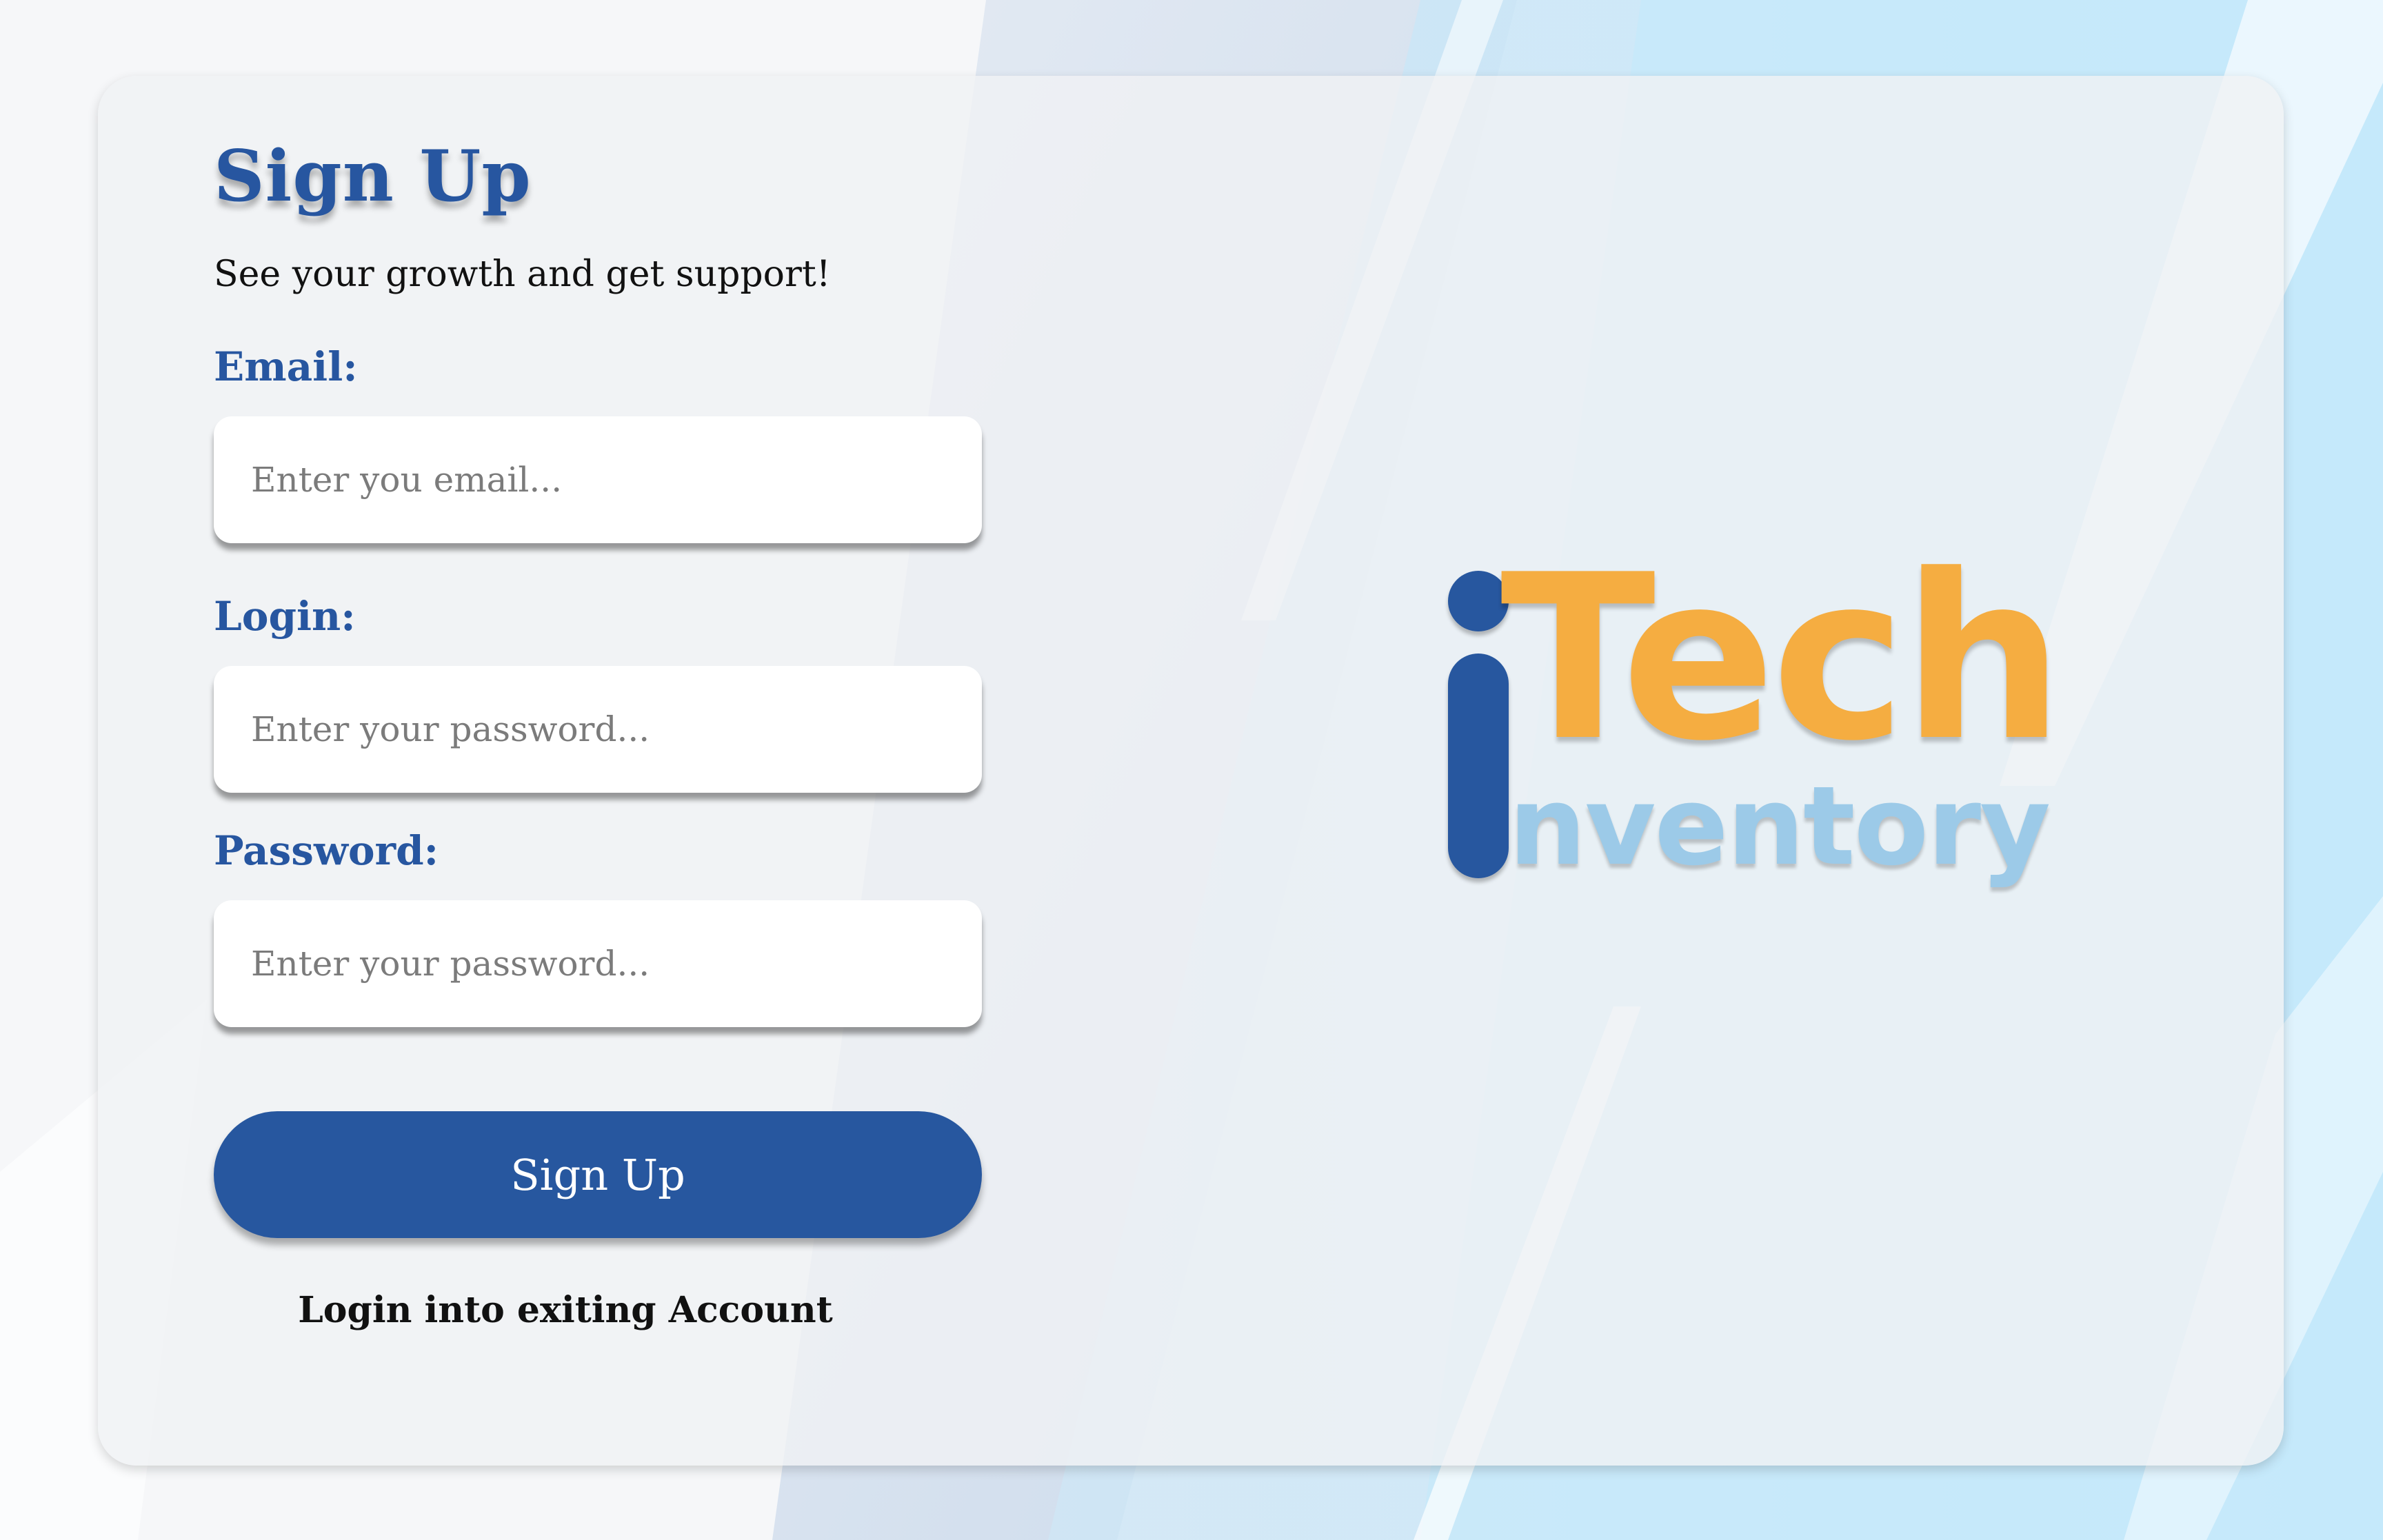 Image resolution: width=2383 pixels, height=1540 pixels. Describe the element at coordinates (1478, 601) in the screenshot. I see `logo-i-dot-icon` at that location.